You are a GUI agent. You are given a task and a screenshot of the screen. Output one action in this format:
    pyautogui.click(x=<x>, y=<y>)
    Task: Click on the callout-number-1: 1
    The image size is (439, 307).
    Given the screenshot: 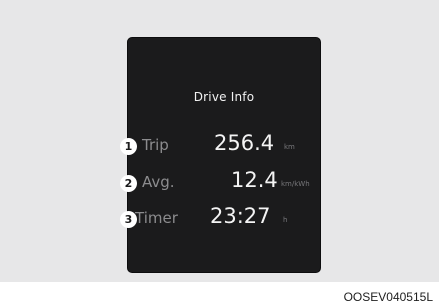 What is the action you would take?
    pyautogui.click(x=128, y=146)
    